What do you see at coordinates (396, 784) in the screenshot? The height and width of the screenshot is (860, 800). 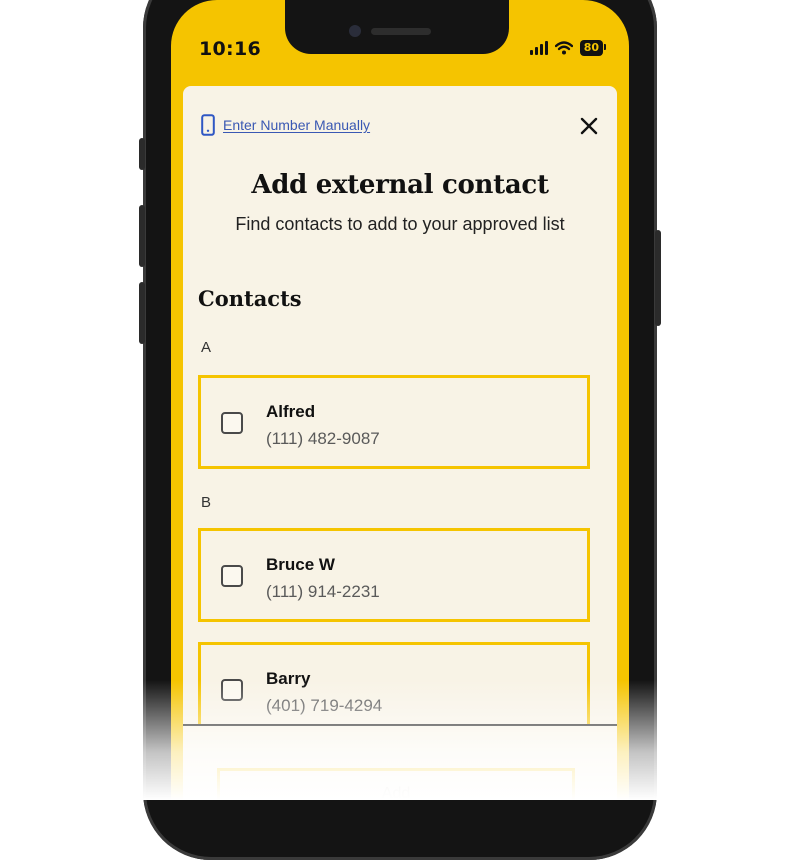 I see `add-button: Add` at bounding box center [396, 784].